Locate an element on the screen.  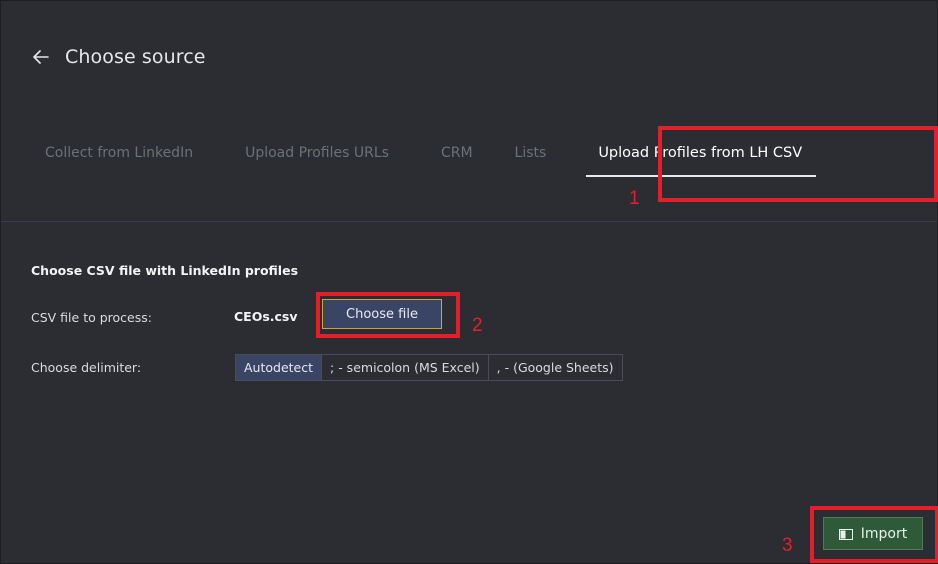
delimiter-label: Choose delimiter: is located at coordinates (86, 367).